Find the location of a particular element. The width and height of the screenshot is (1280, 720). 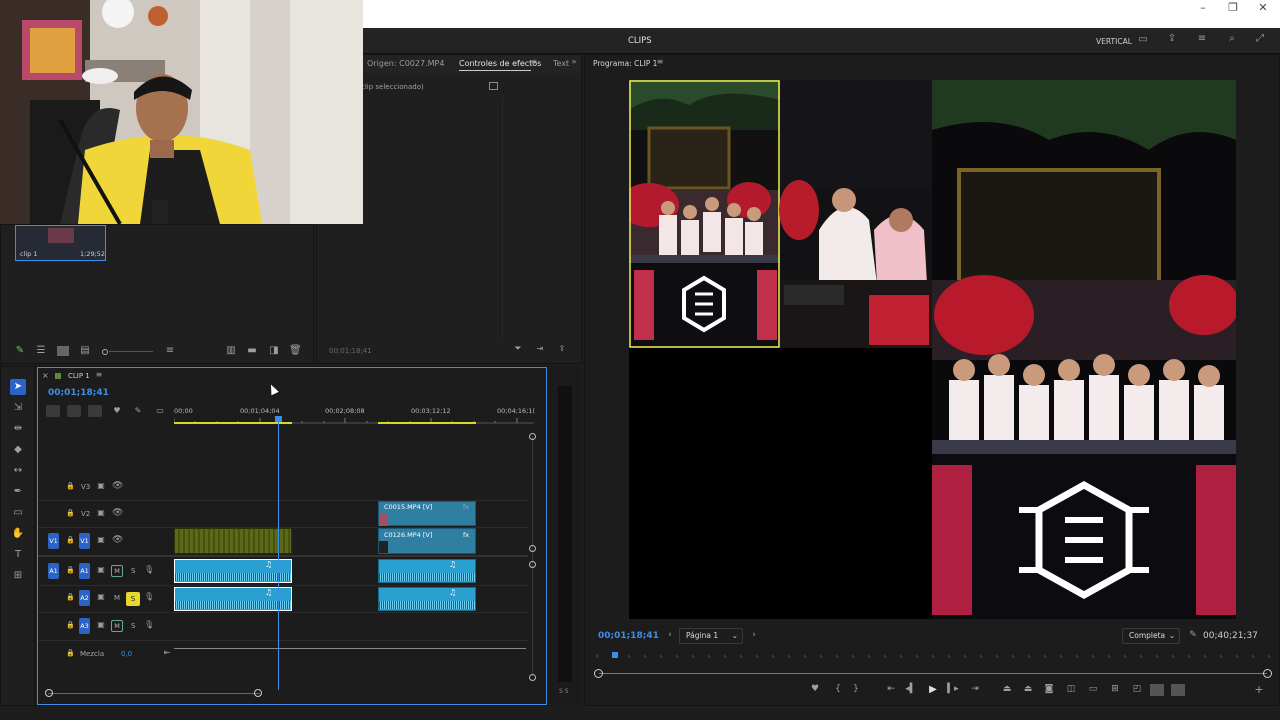

horizontal-scrollbar is located at coordinates (154, 693).